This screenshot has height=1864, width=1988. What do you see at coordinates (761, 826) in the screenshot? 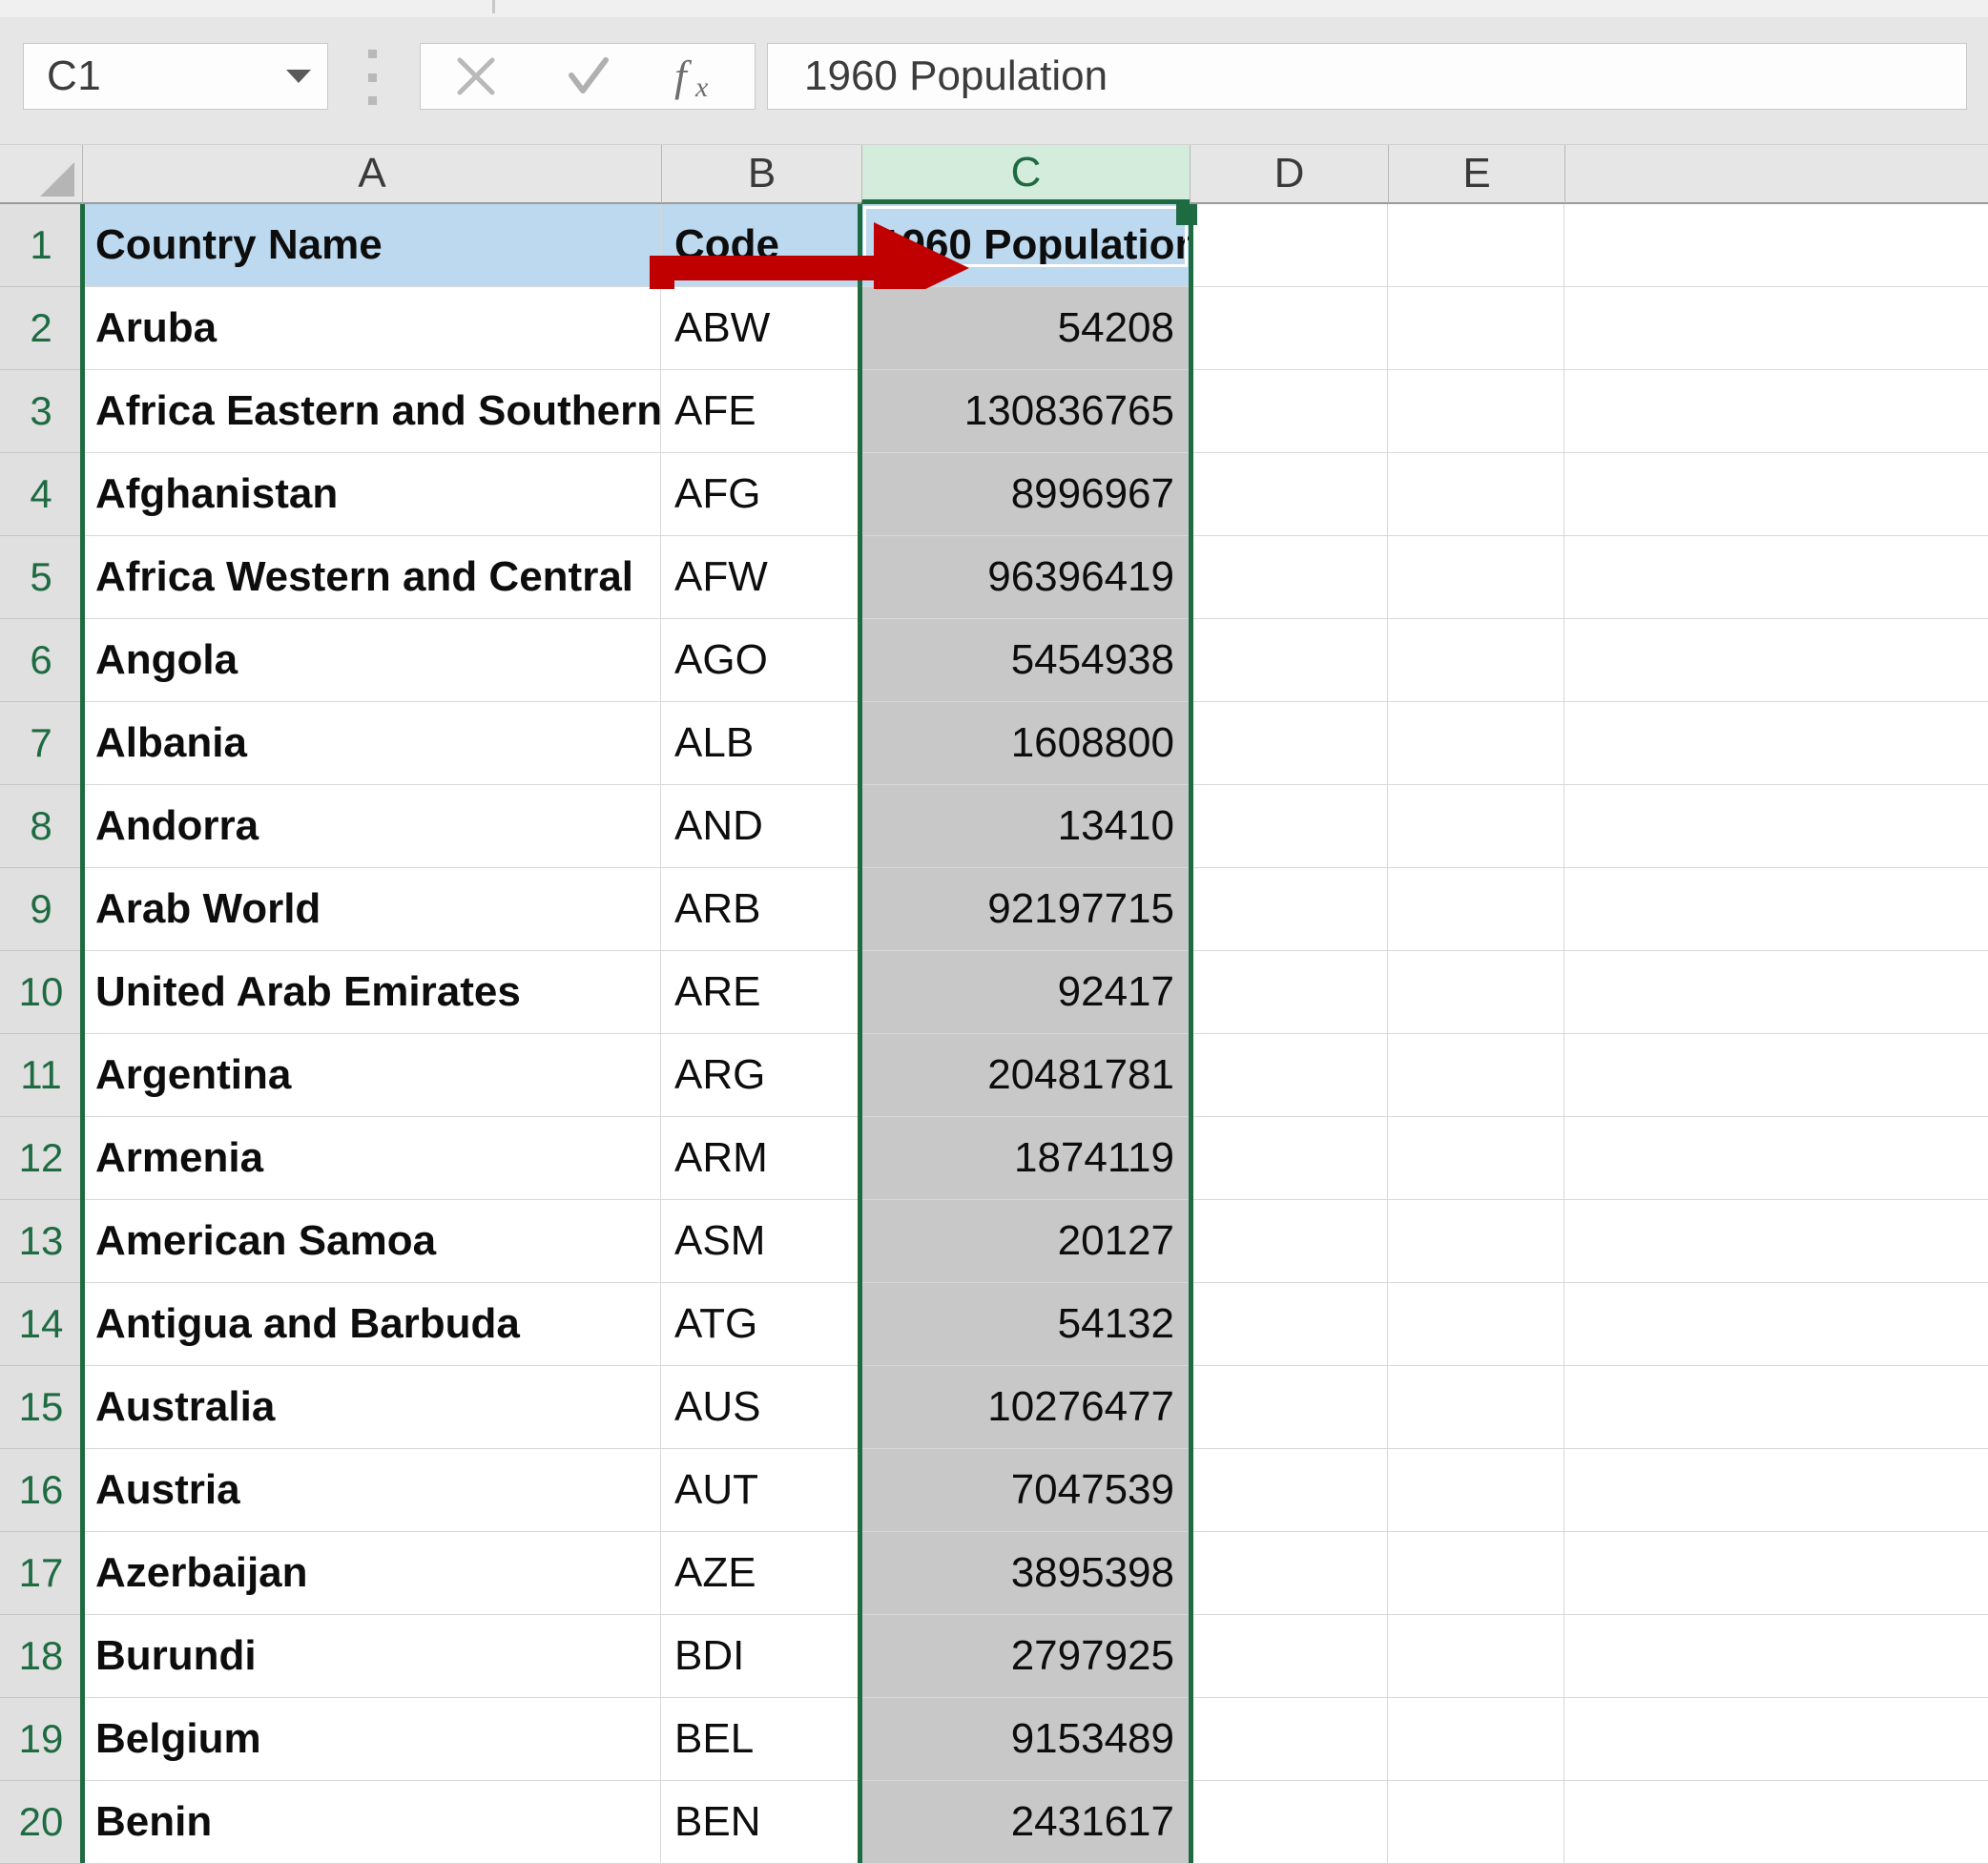
I see `cell-b8: AND` at bounding box center [761, 826].